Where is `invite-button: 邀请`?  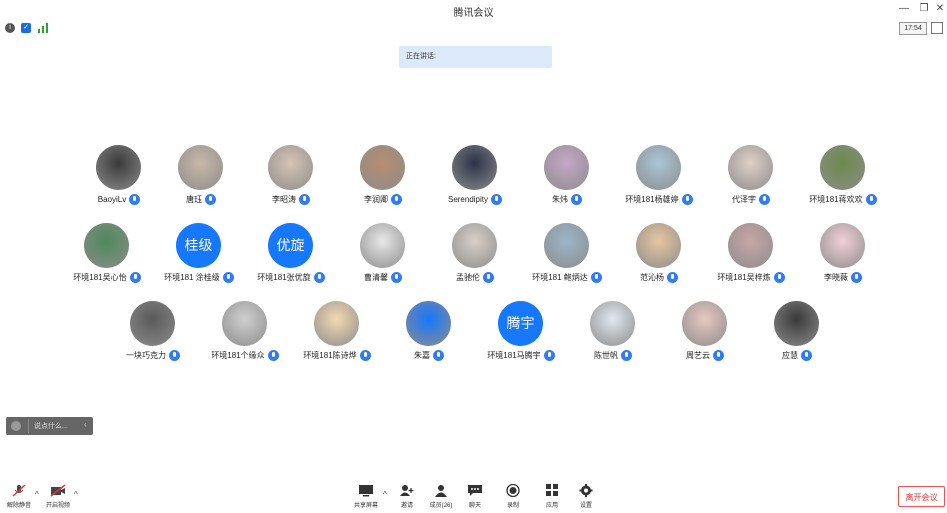
invite-button: 邀请 is located at coordinates (407, 496).